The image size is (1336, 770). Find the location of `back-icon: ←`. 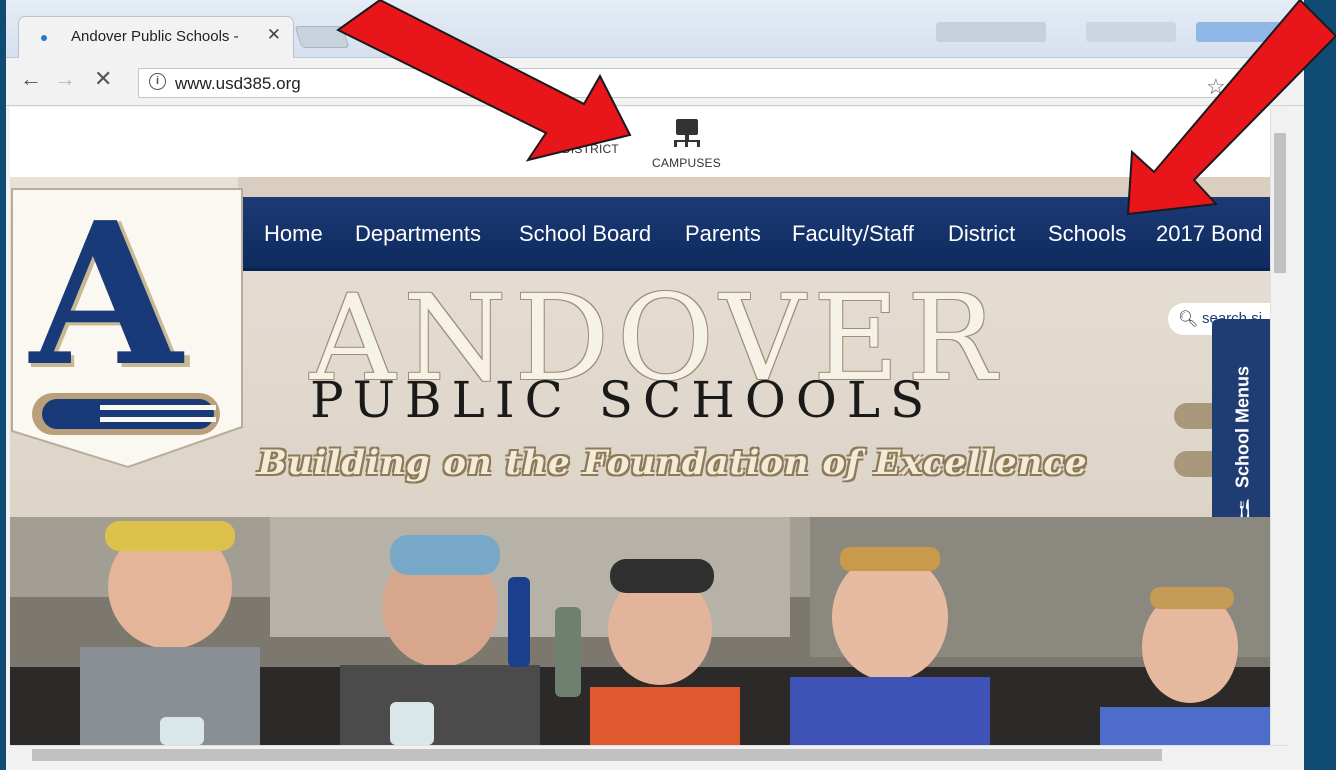

back-icon: ← is located at coordinates (31, 79).